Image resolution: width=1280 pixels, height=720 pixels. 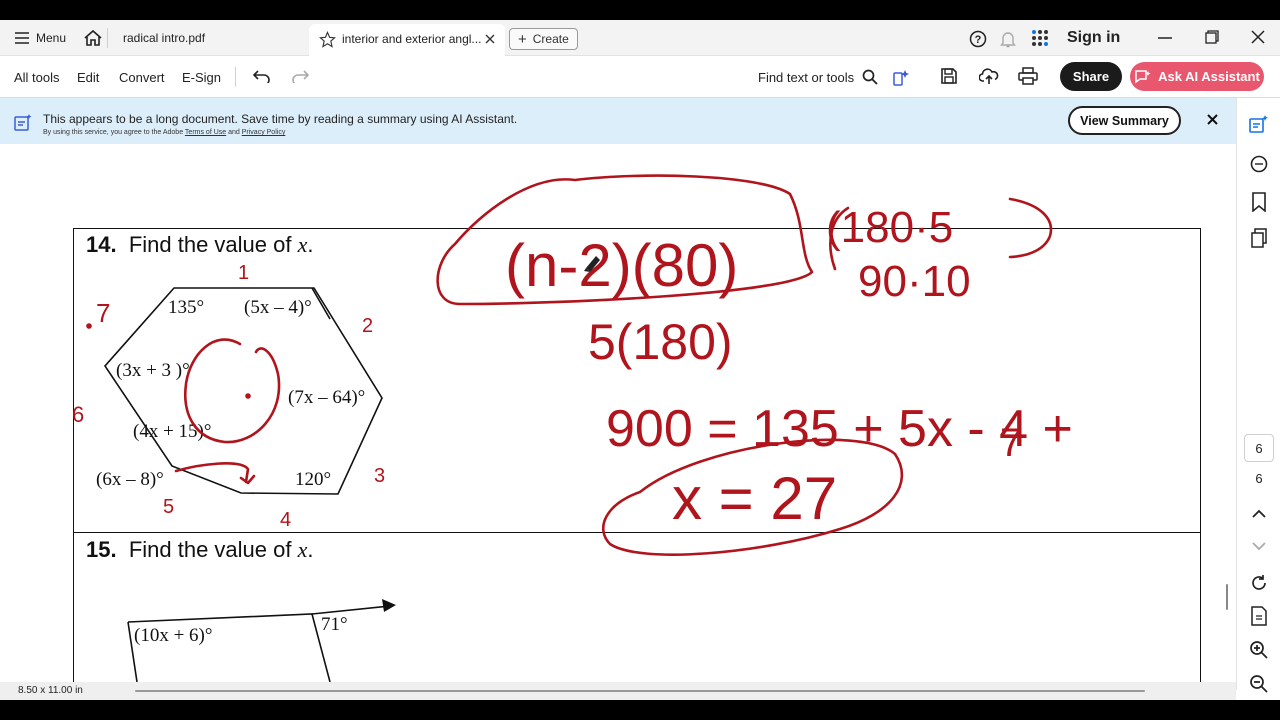 I want to click on privacy-link: Privacy Policy, so click(x=264, y=132).